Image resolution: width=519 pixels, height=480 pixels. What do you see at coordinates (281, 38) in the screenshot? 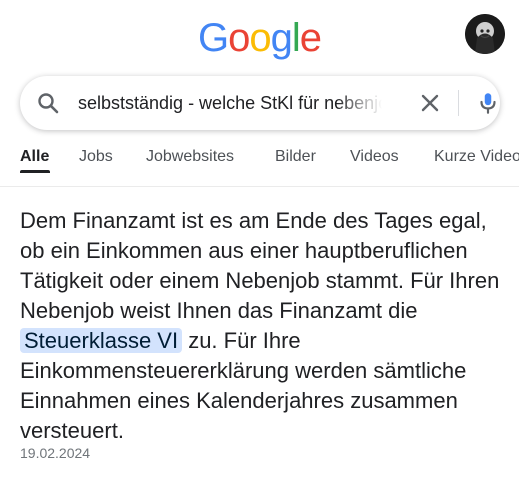
I see `logo-letter: g` at bounding box center [281, 38].